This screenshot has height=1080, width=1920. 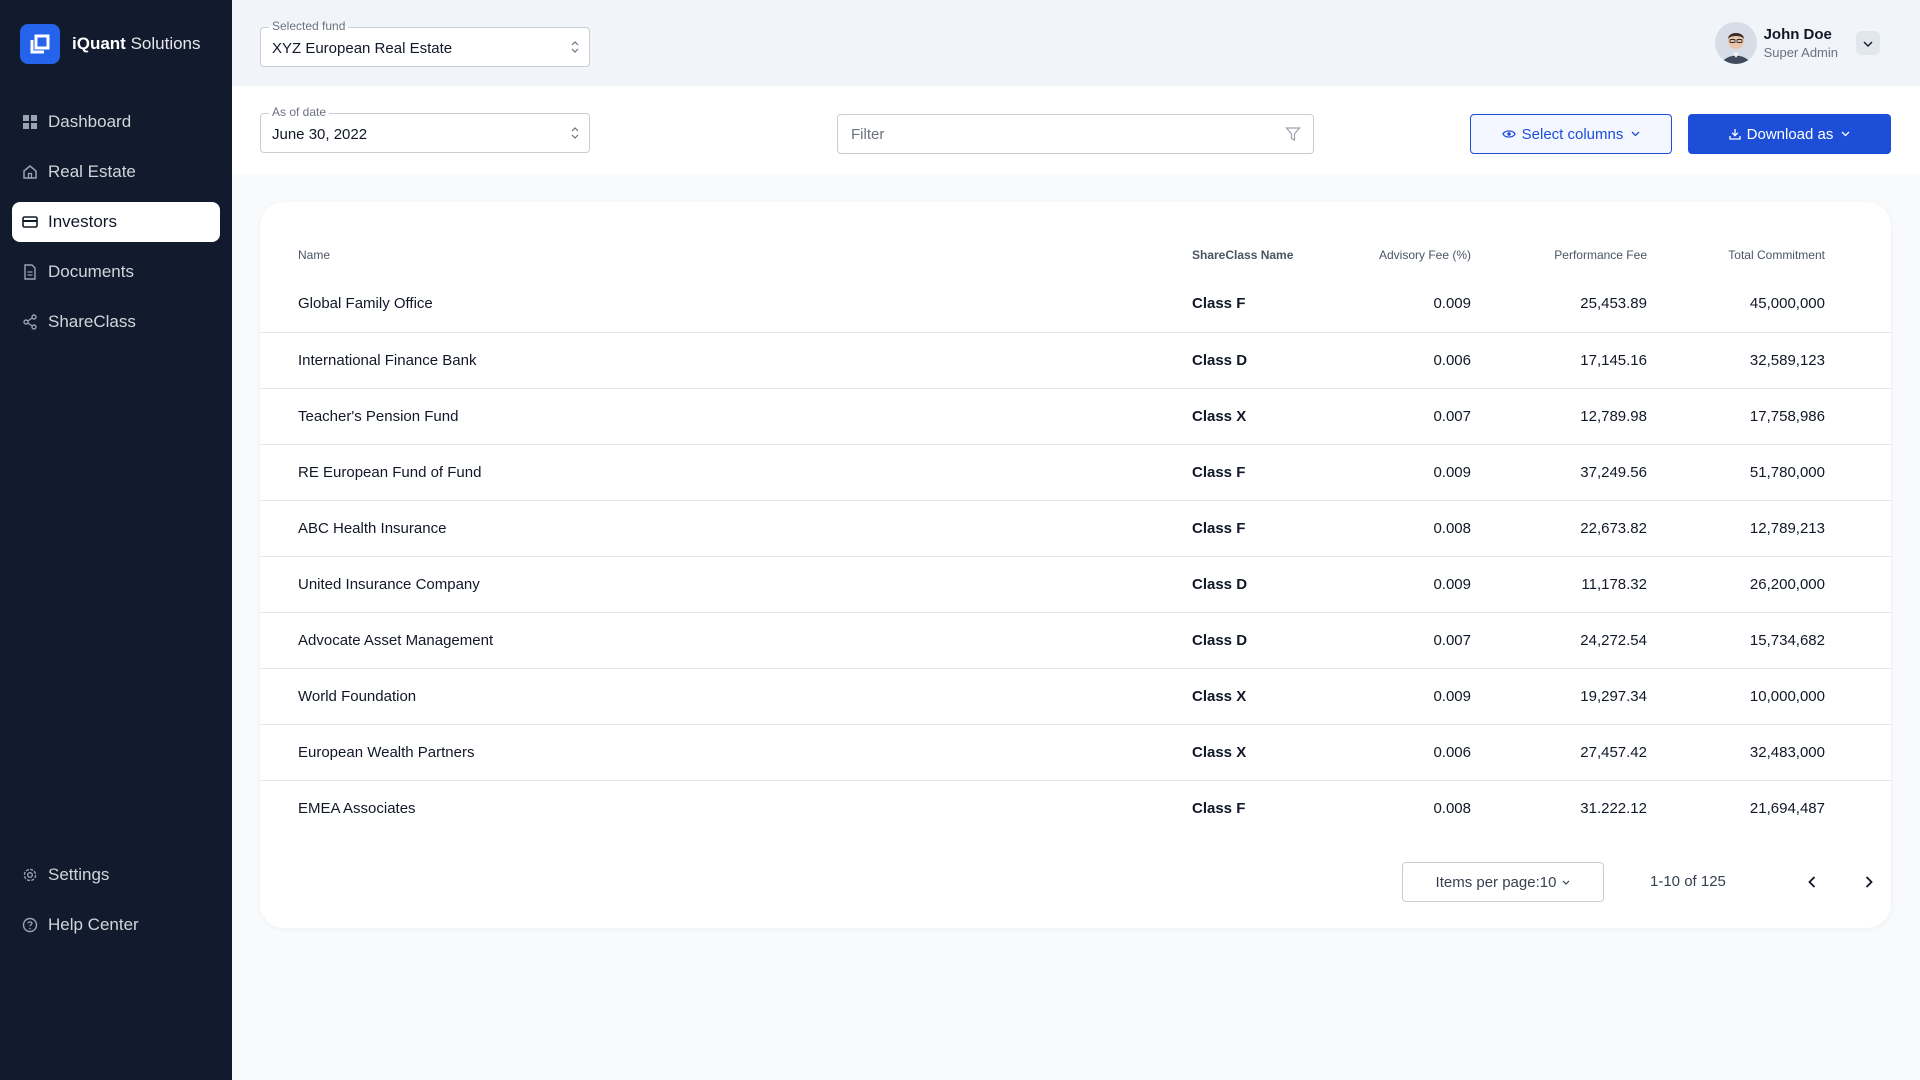 I want to click on sidebar-item-investors: Investors, so click(x=116, y=222).